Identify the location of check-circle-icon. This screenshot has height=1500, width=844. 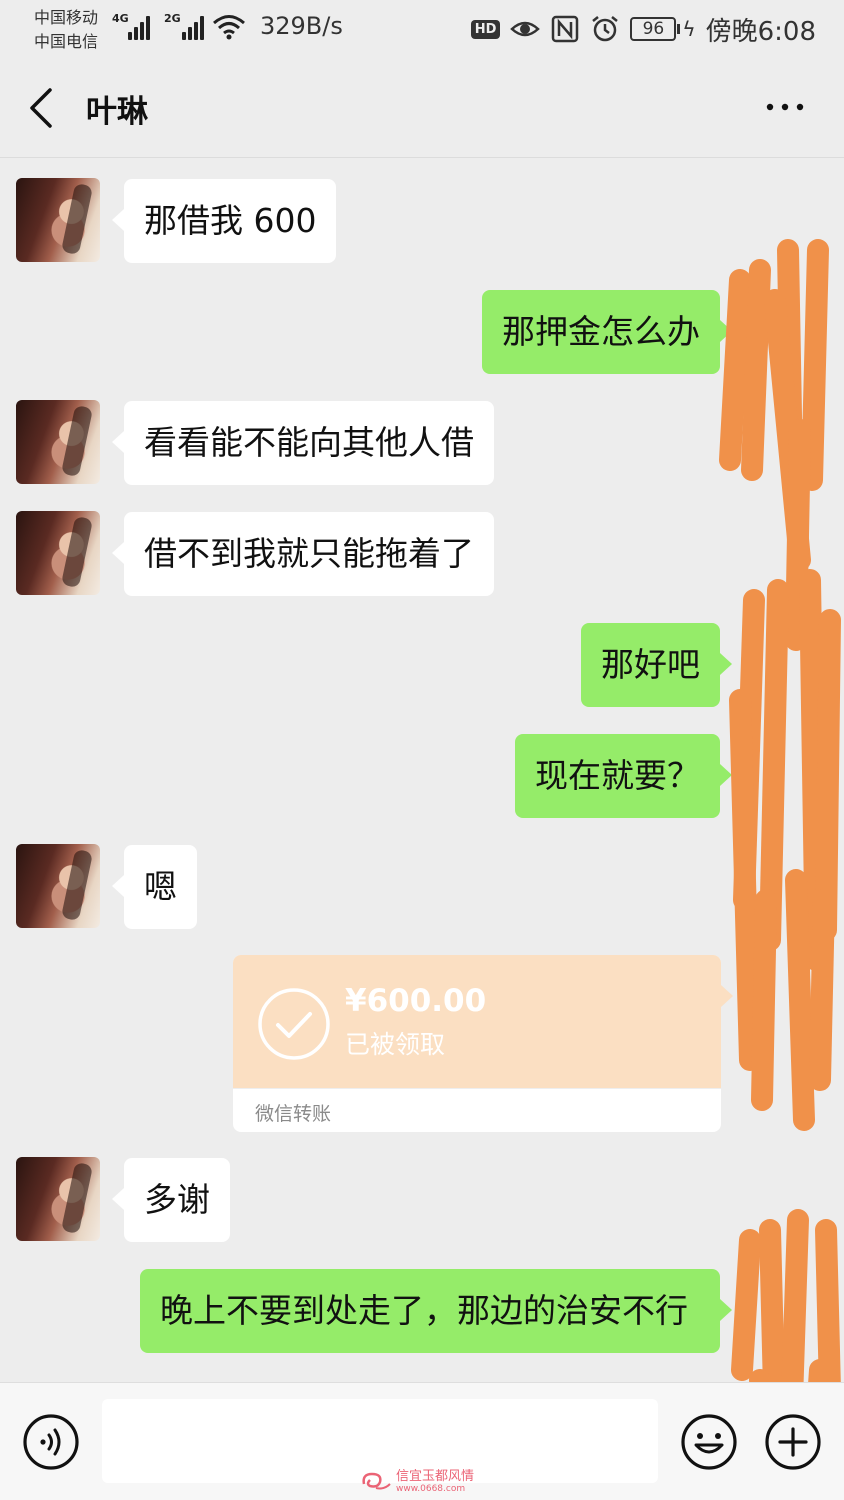
(294, 1024).